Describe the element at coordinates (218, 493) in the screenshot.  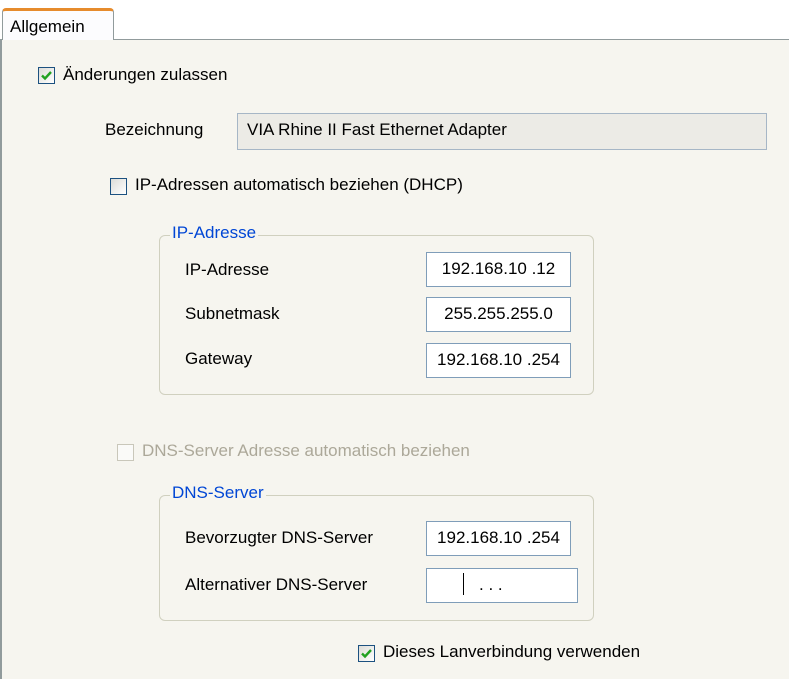
I see `dns-group-legend: DNS-Server` at that location.